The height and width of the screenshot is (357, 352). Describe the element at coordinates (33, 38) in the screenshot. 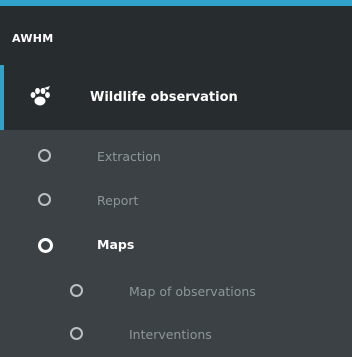

I see `app-title: AWHM` at that location.